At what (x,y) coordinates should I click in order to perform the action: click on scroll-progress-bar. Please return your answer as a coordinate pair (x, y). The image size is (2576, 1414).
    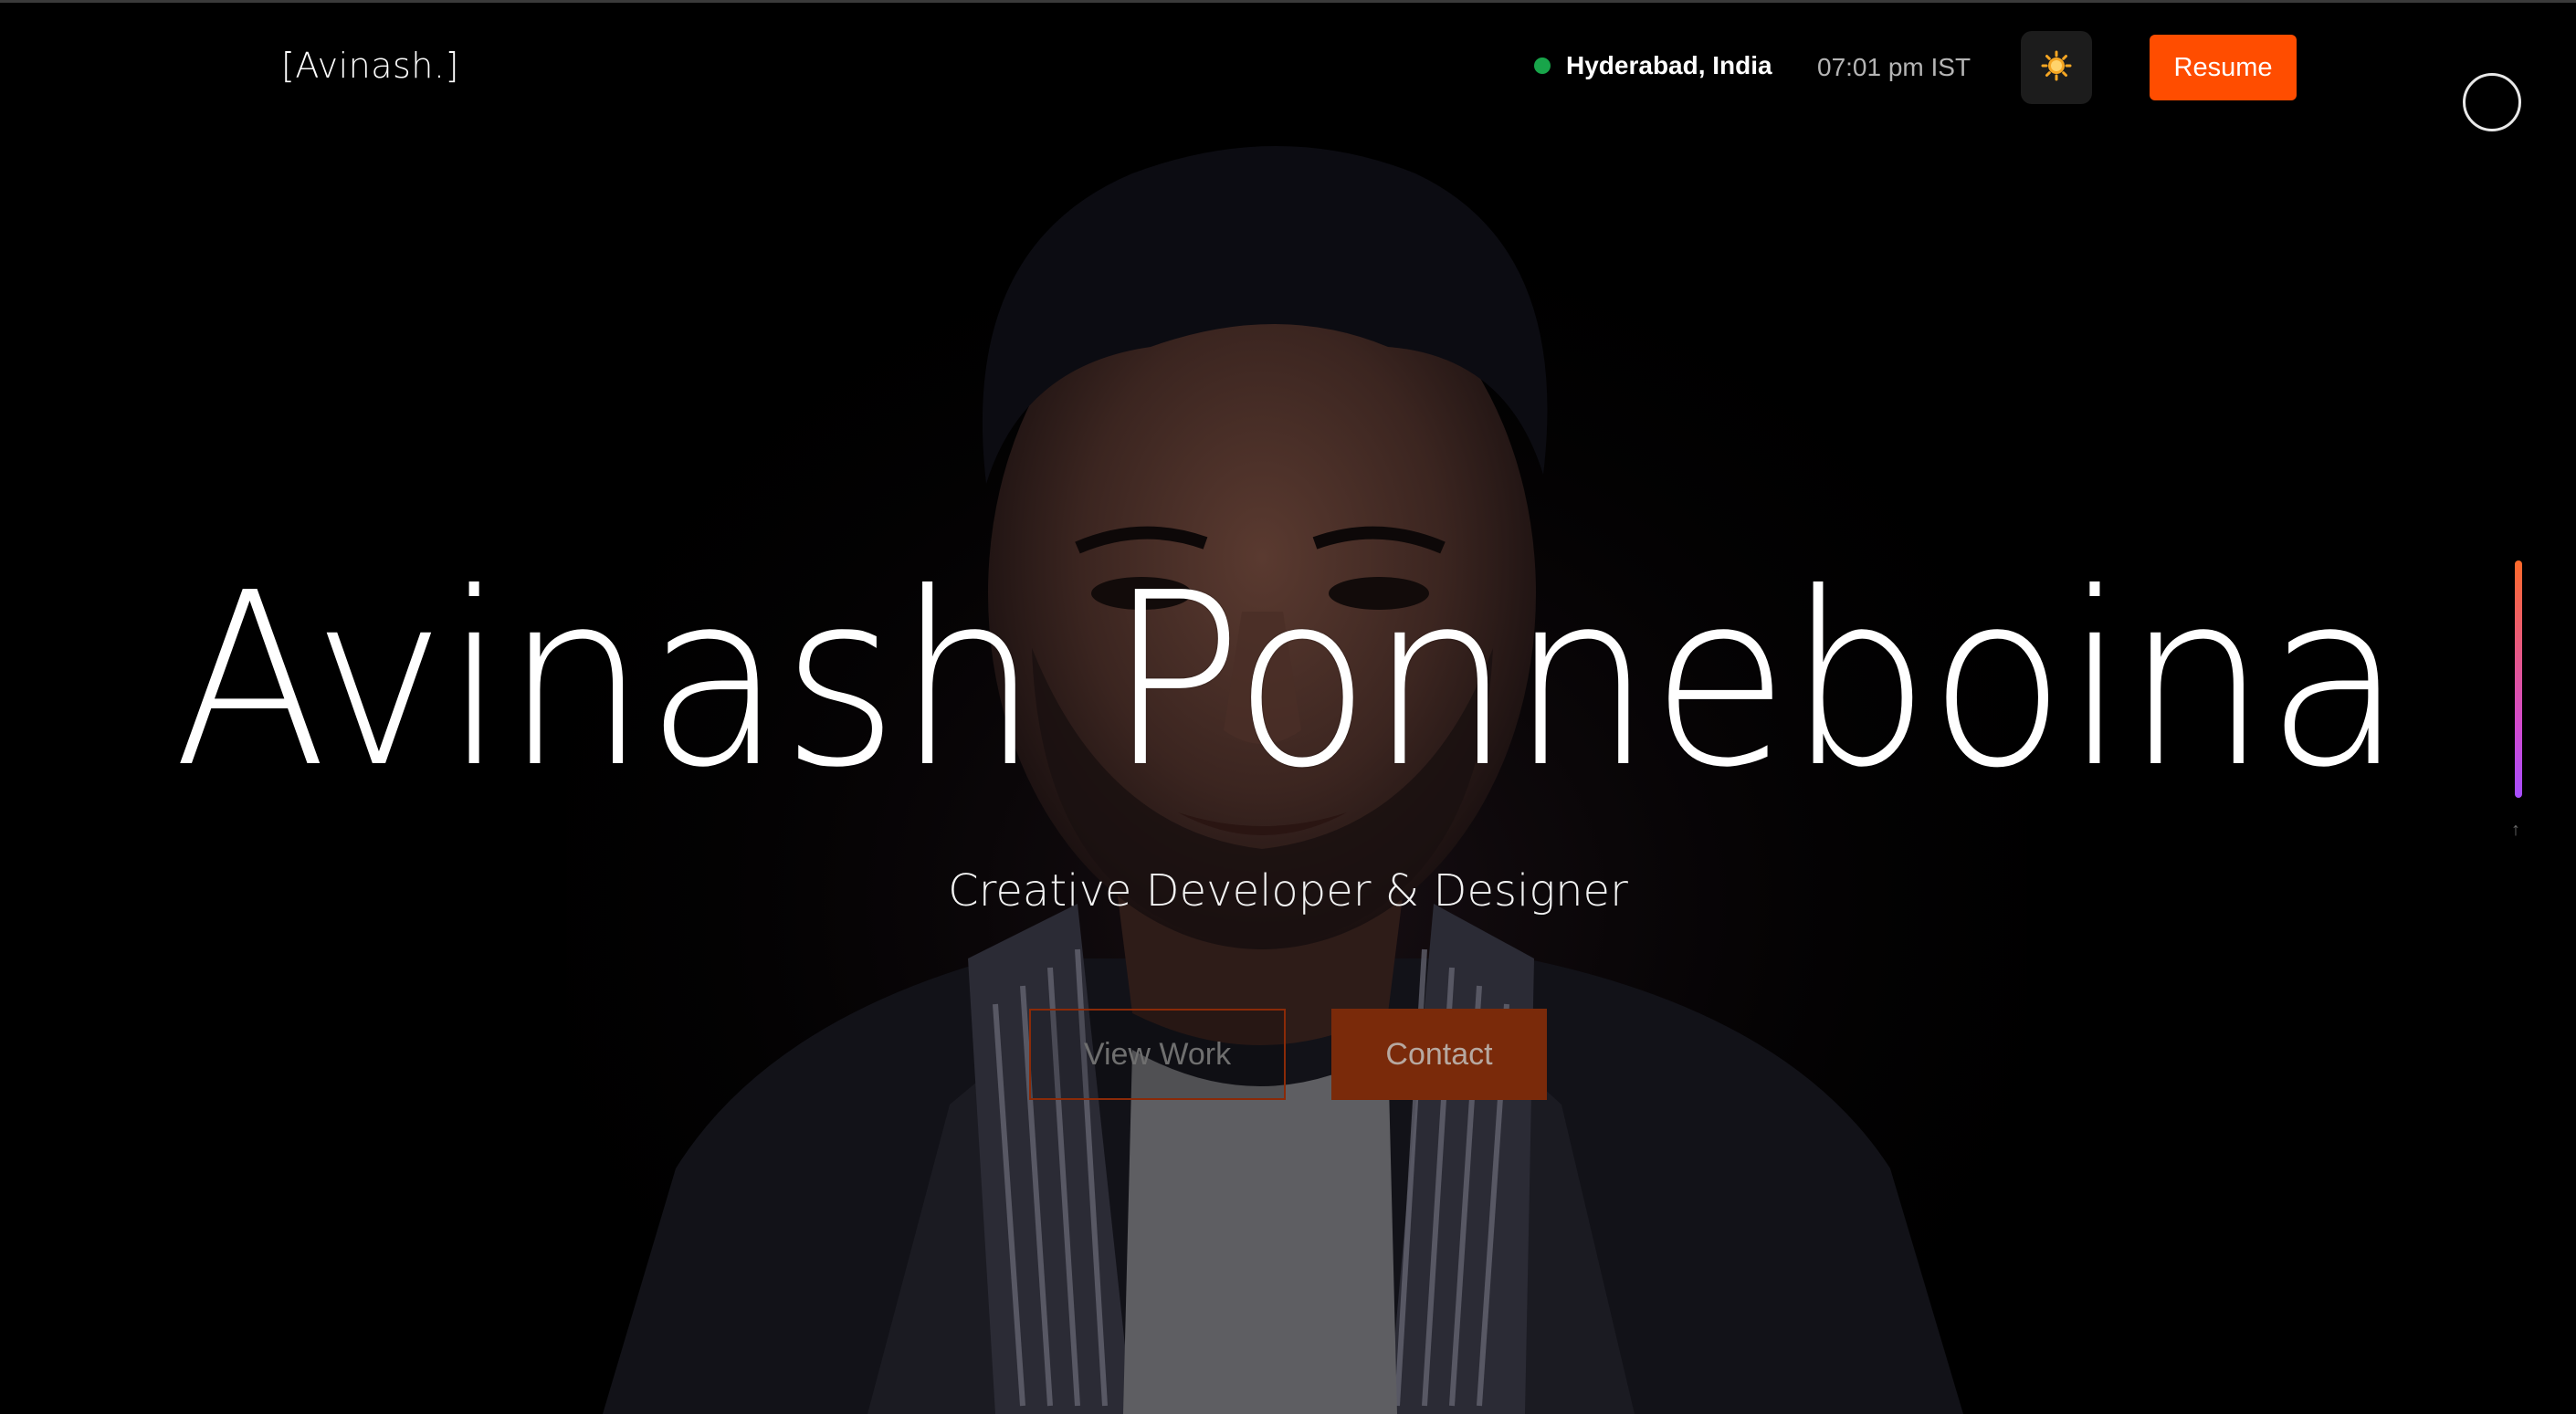
    Looking at the image, I should click on (2518, 679).